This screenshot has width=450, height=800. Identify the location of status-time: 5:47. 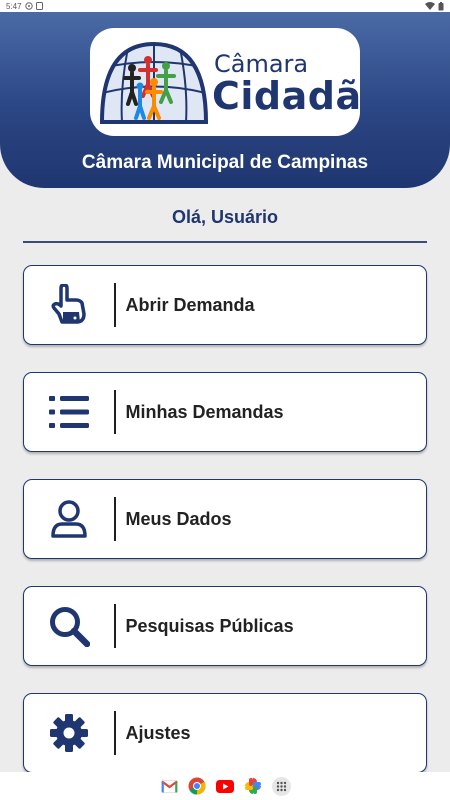
(14, 6).